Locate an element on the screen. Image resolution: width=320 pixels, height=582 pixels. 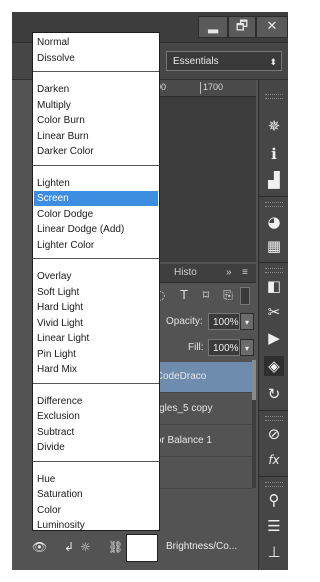
layer-filter-row: ◌ T ⌑ ⎘ is located at coordinates (201, 296).